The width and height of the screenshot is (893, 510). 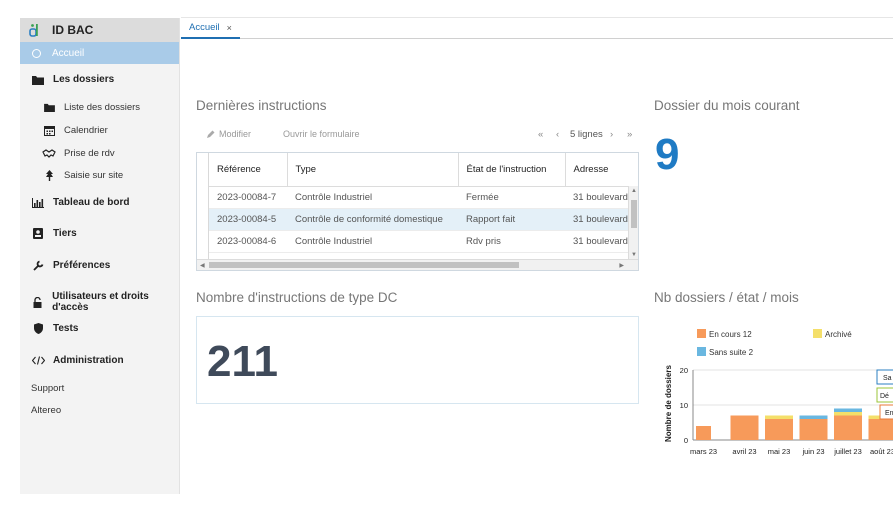 I want to click on sidebar-item-support: Support, so click(x=47, y=388).